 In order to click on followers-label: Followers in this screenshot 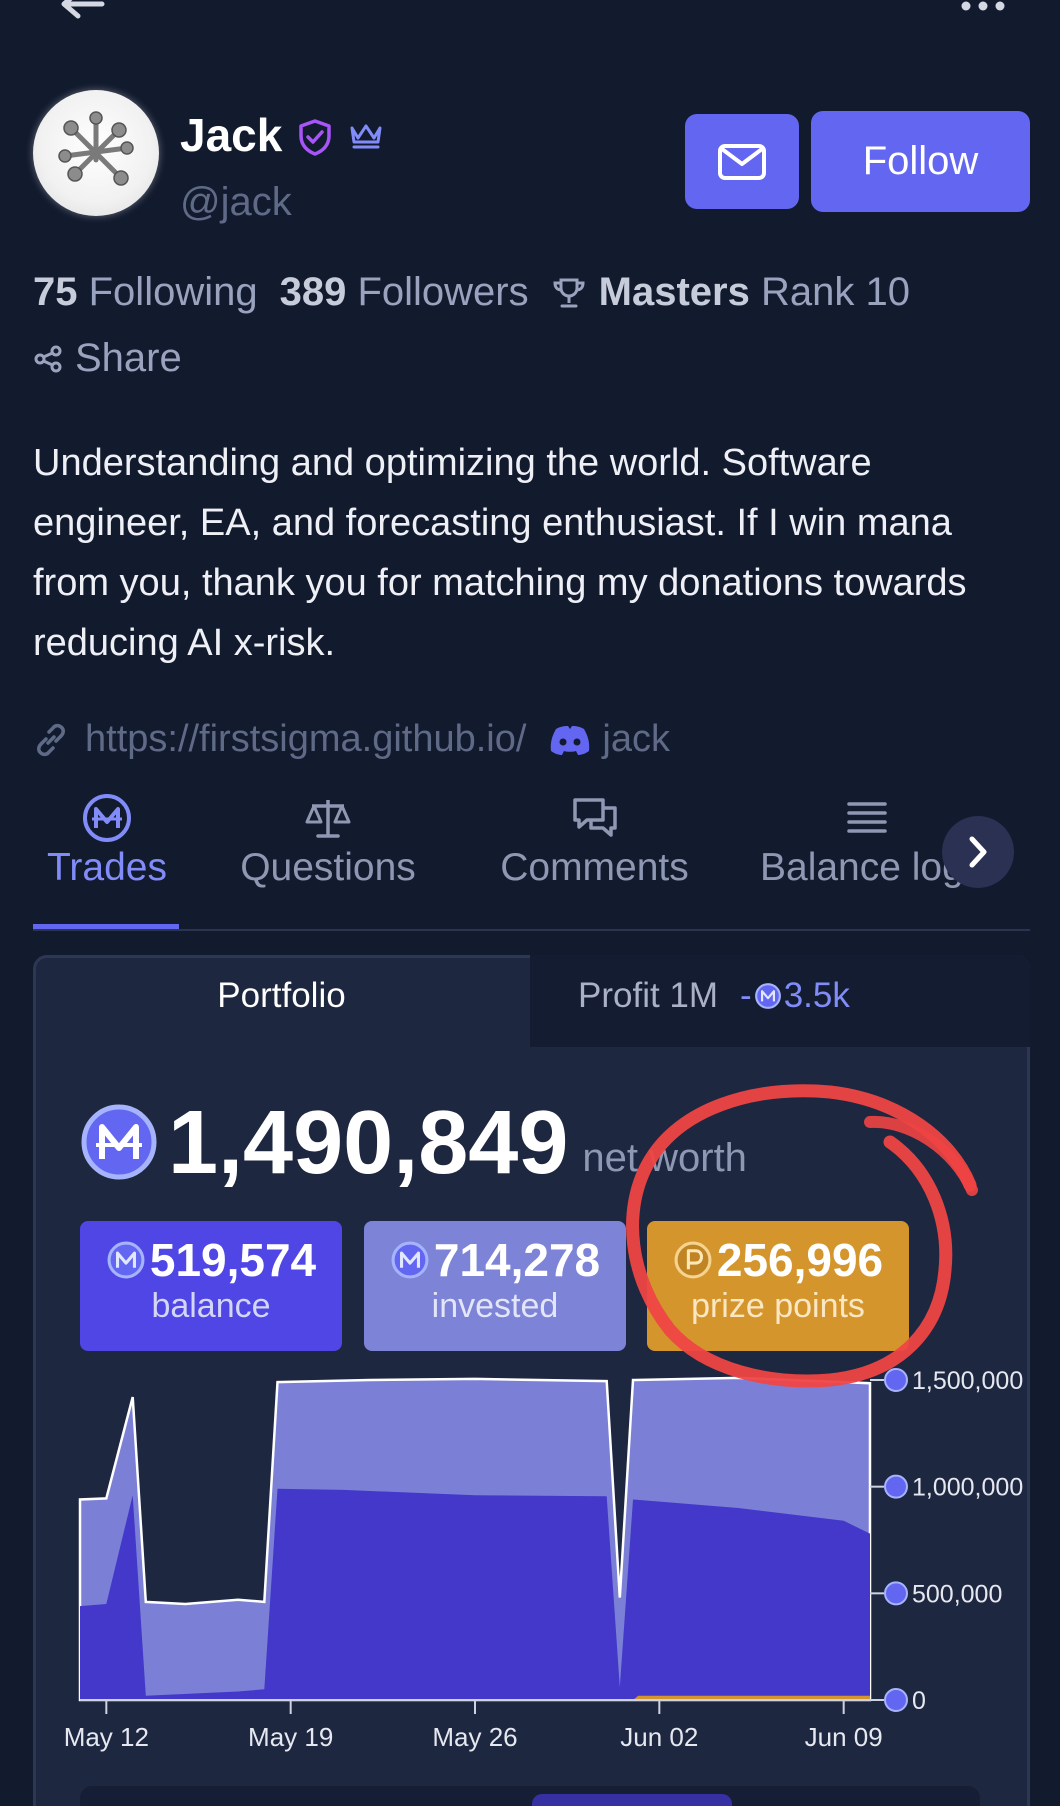, I will do `click(443, 292)`.